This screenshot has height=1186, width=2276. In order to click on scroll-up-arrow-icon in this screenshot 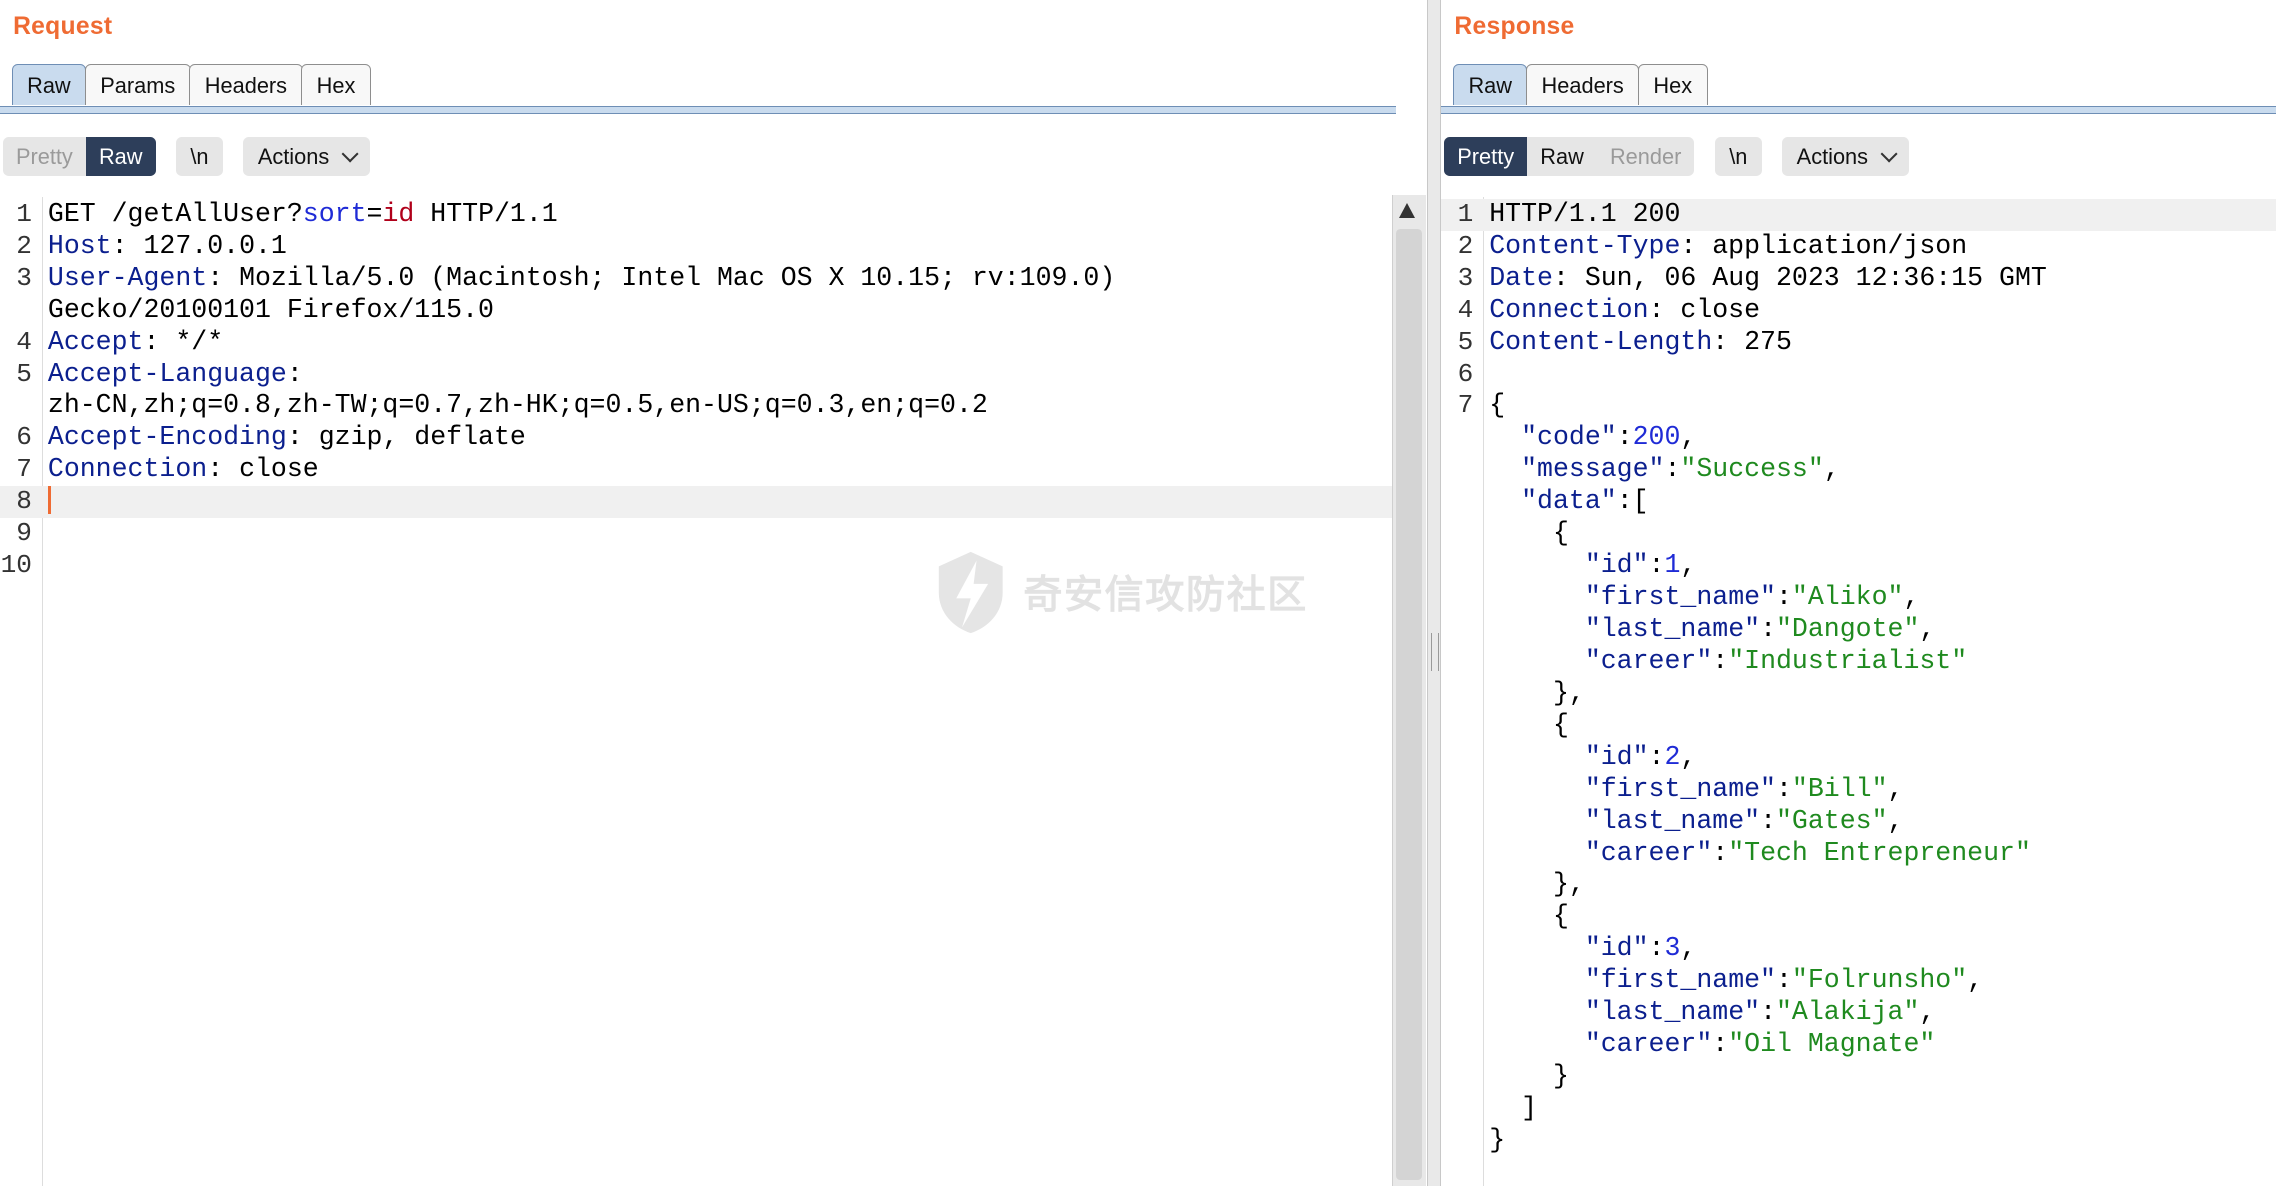, I will do `click(1406, 210)`.